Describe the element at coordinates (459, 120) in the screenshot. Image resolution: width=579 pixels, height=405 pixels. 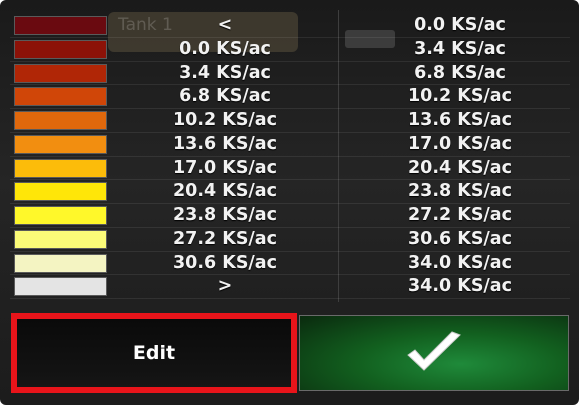
I see `range-to: 13.6 KS/ac` at that location.